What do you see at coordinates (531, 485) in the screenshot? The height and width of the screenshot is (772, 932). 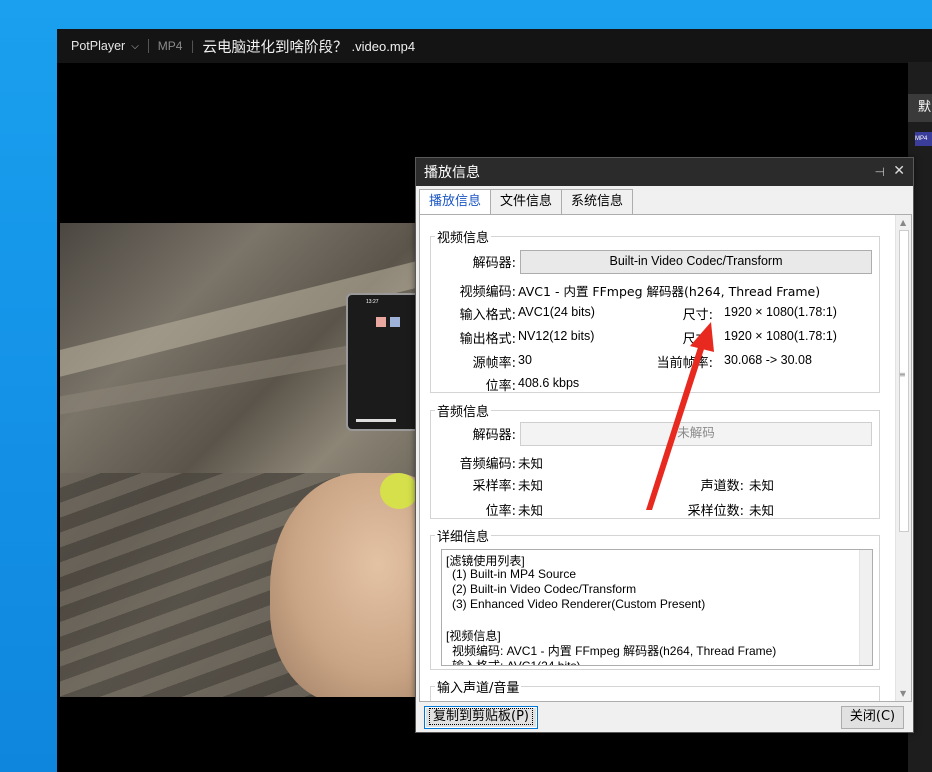 I see `sample-rate-value: 未知` at bounding box center [531, 485].